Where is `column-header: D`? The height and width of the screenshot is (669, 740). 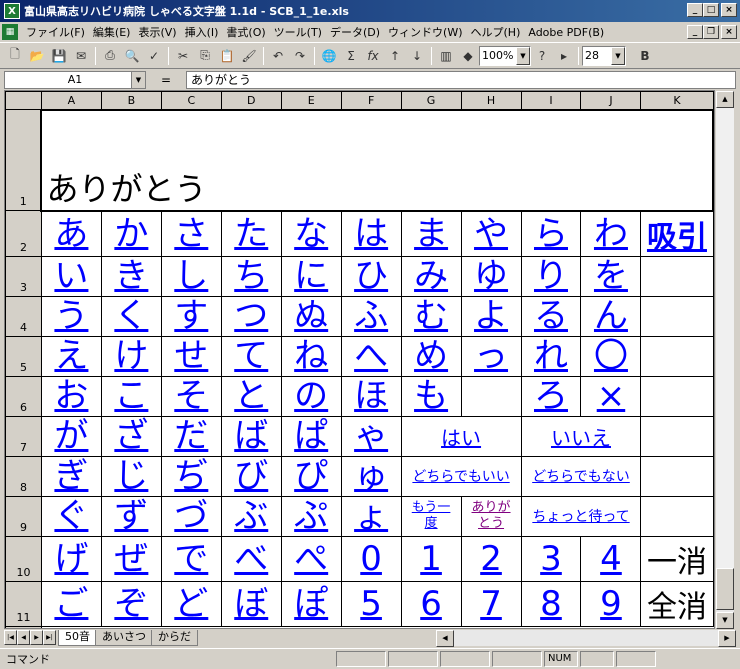
column-header: D is located at coordinates (251, 100).